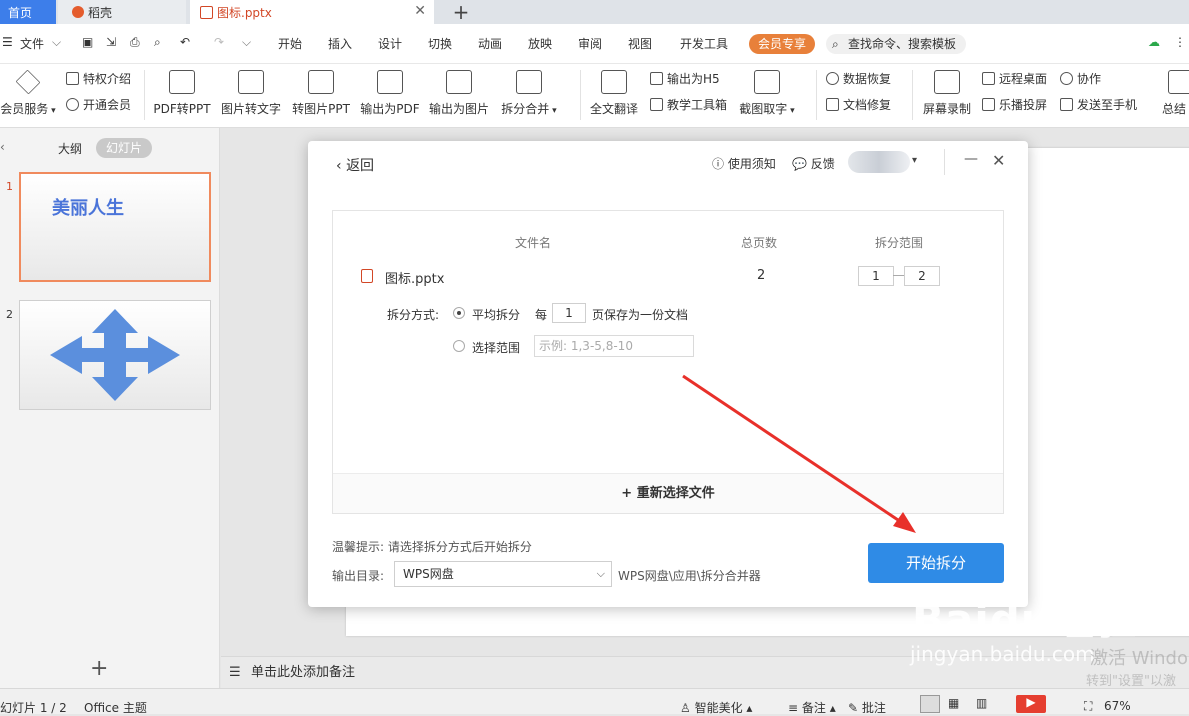 This screenshot has height=716, width=1189. What do you see at coordinates (1025, 619) in the screenshot?
I see `baidu-watermark: Baidu经验` at bounding box center [1025, 619].